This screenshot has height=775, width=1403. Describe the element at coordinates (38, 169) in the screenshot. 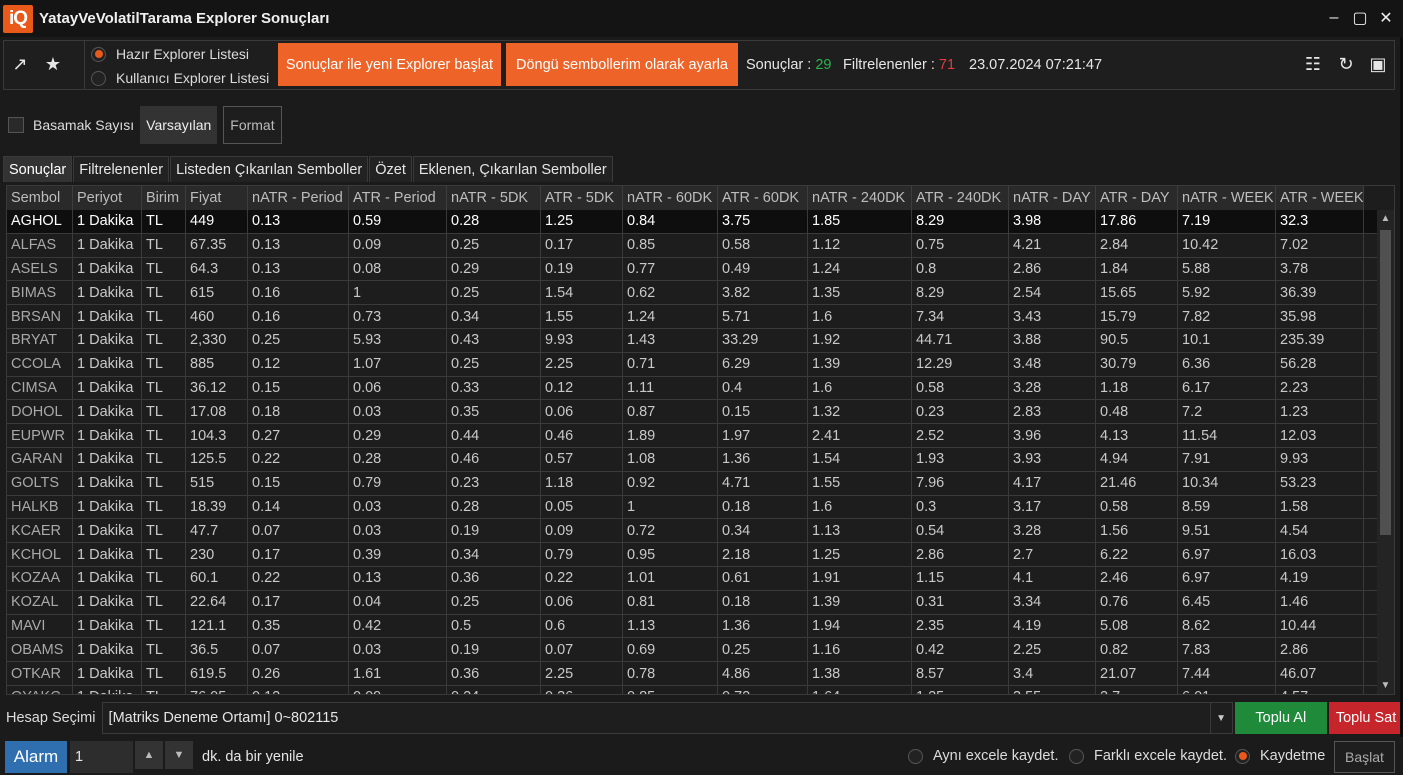

I see `tab-results: Sonuçlar` at that location.